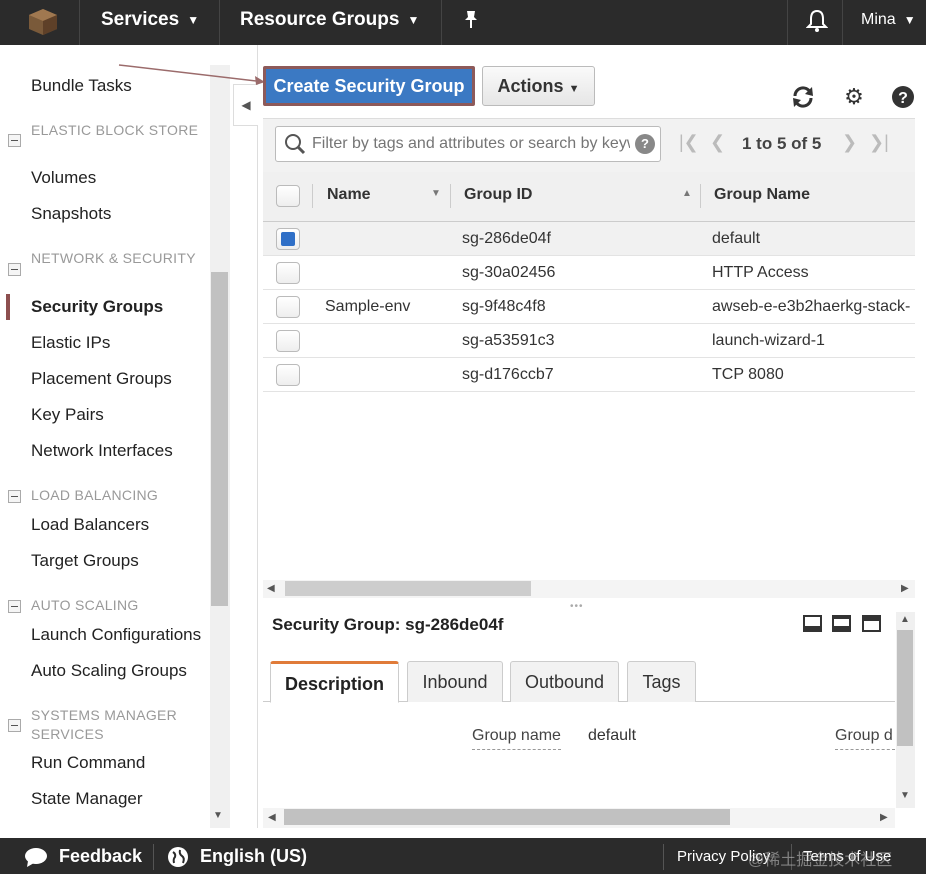 The image size is (926, 874). I want to click on pin-icon, so click(471, 20).